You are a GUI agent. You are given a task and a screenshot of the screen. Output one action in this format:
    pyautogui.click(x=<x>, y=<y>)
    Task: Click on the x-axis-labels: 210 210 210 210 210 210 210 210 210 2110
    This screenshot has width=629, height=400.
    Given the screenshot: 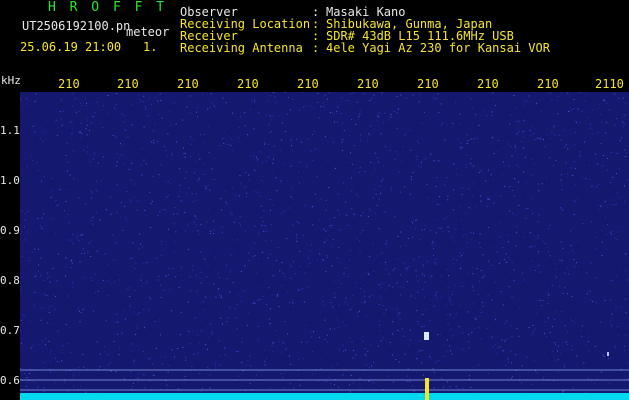 What is the action you would take?
    pyautogui.click(x=314, y=85)
    